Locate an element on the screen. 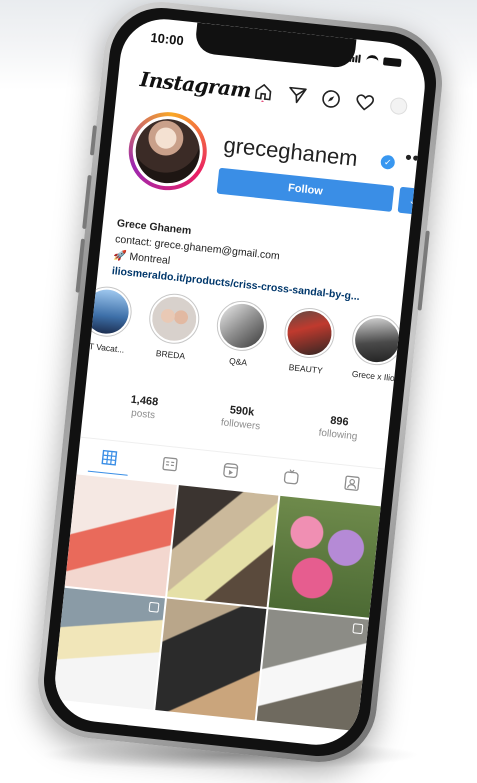 The height and width of the screenshot is (783, 477). battery-icon is located at coordinates (392, 61).